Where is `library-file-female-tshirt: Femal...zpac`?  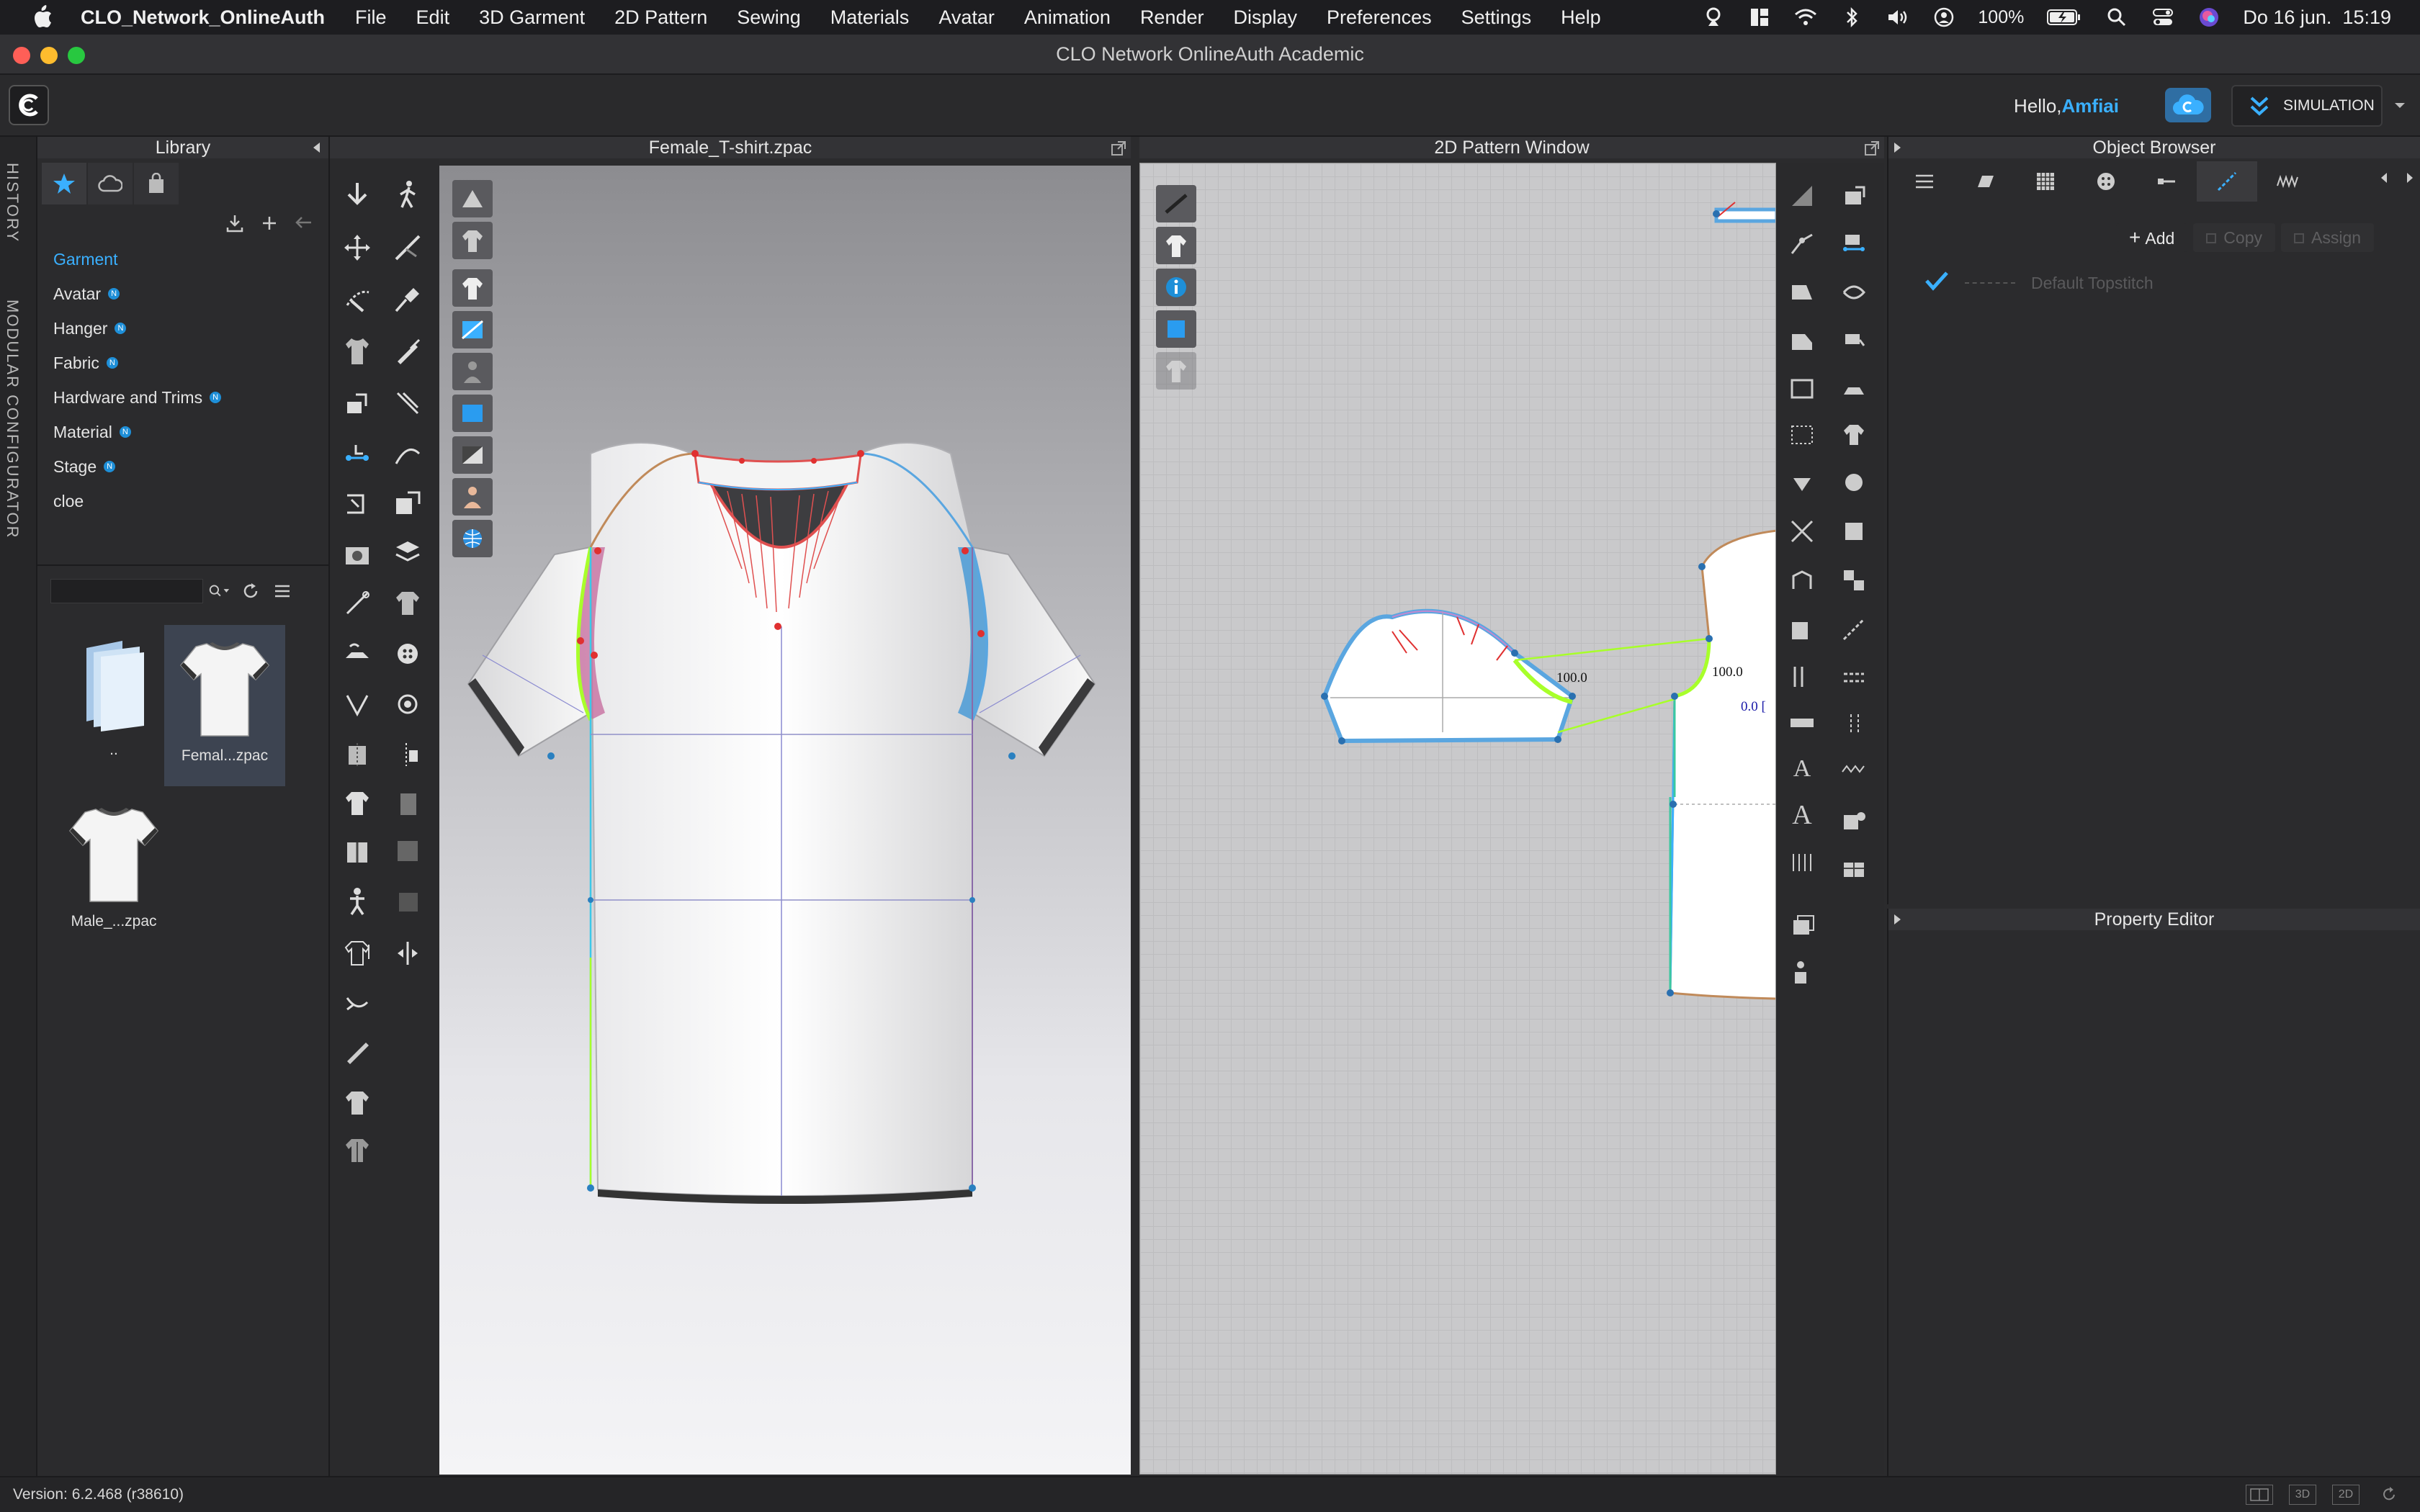 library-file-female-tshirt: Femal...zpac is located at coordinates (224, 705).